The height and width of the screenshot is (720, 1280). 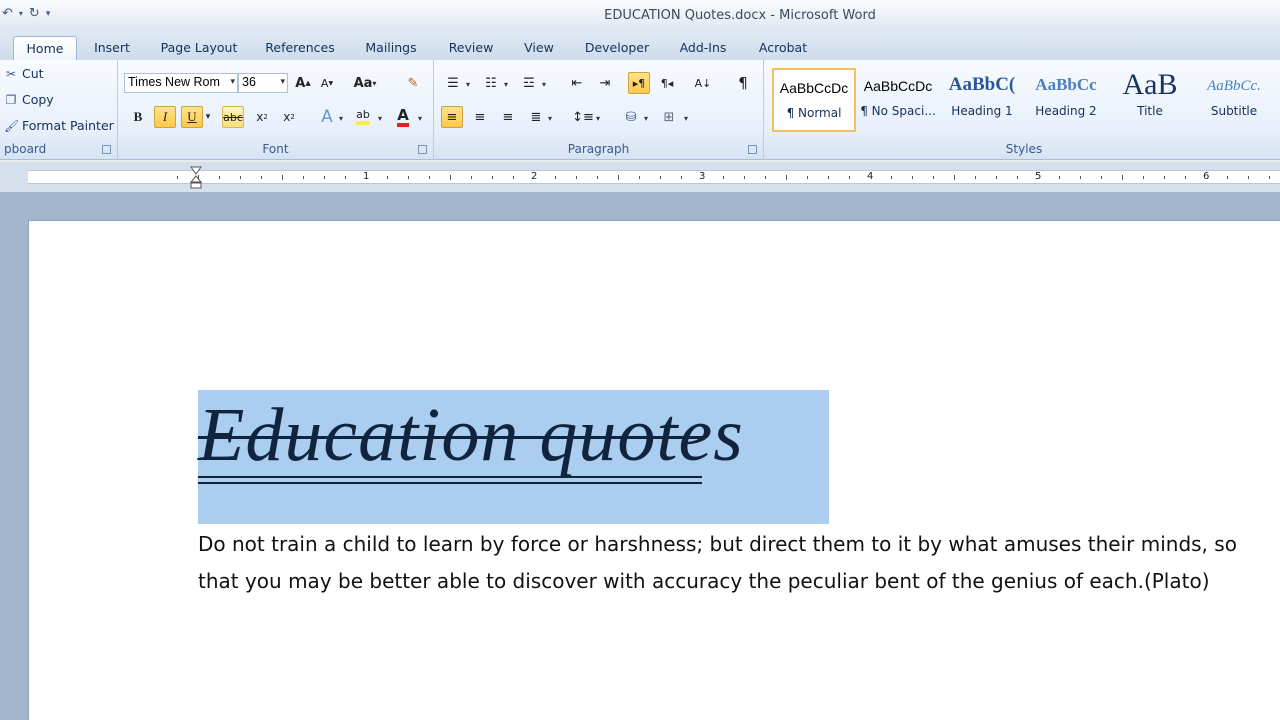 I want to click on multilevel-list-icon: ☲, so click(x=529, y=83).